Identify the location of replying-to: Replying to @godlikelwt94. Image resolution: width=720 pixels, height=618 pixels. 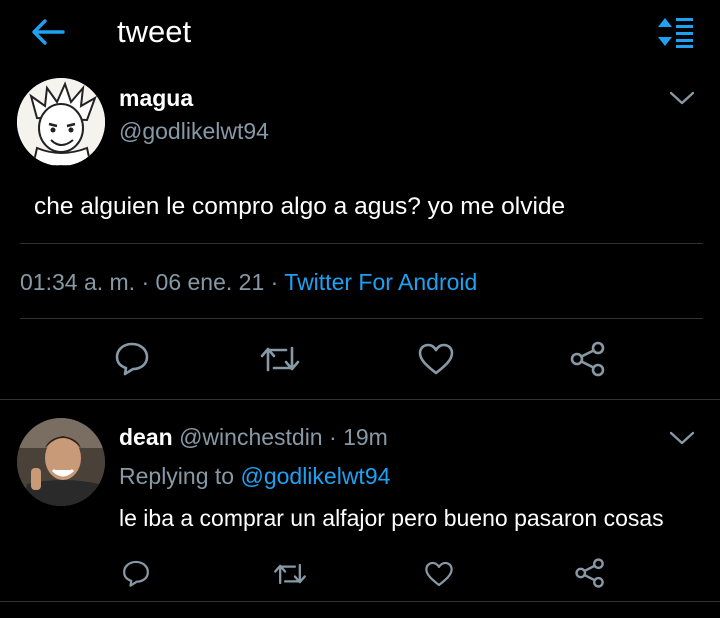
(254, 476).